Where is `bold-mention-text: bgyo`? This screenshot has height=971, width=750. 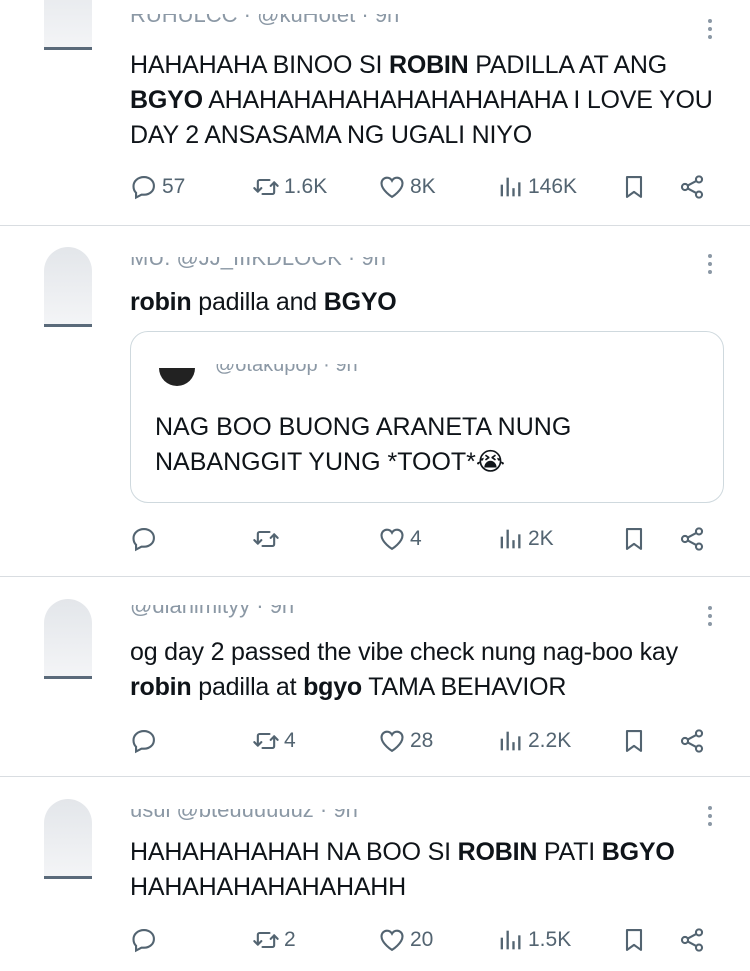 bold-mention-text: bgyo is located at coordinates (332, 687).